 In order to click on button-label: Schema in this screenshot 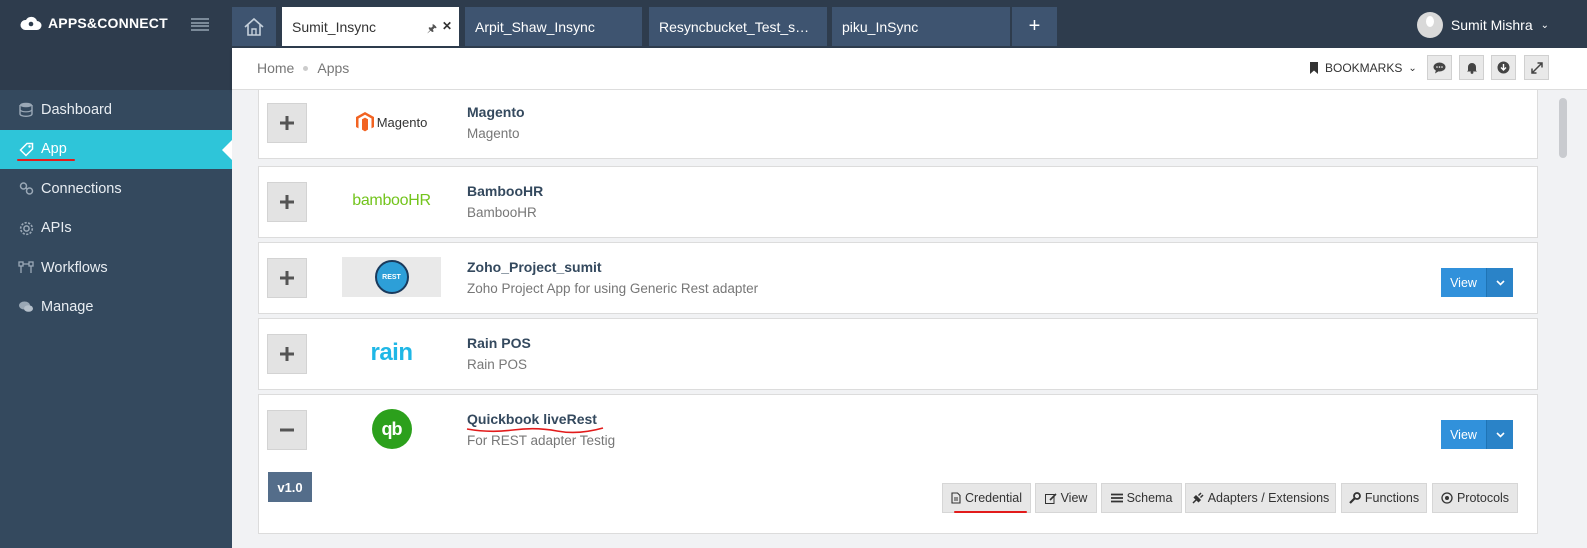, I will do `click(1149, 498)`.